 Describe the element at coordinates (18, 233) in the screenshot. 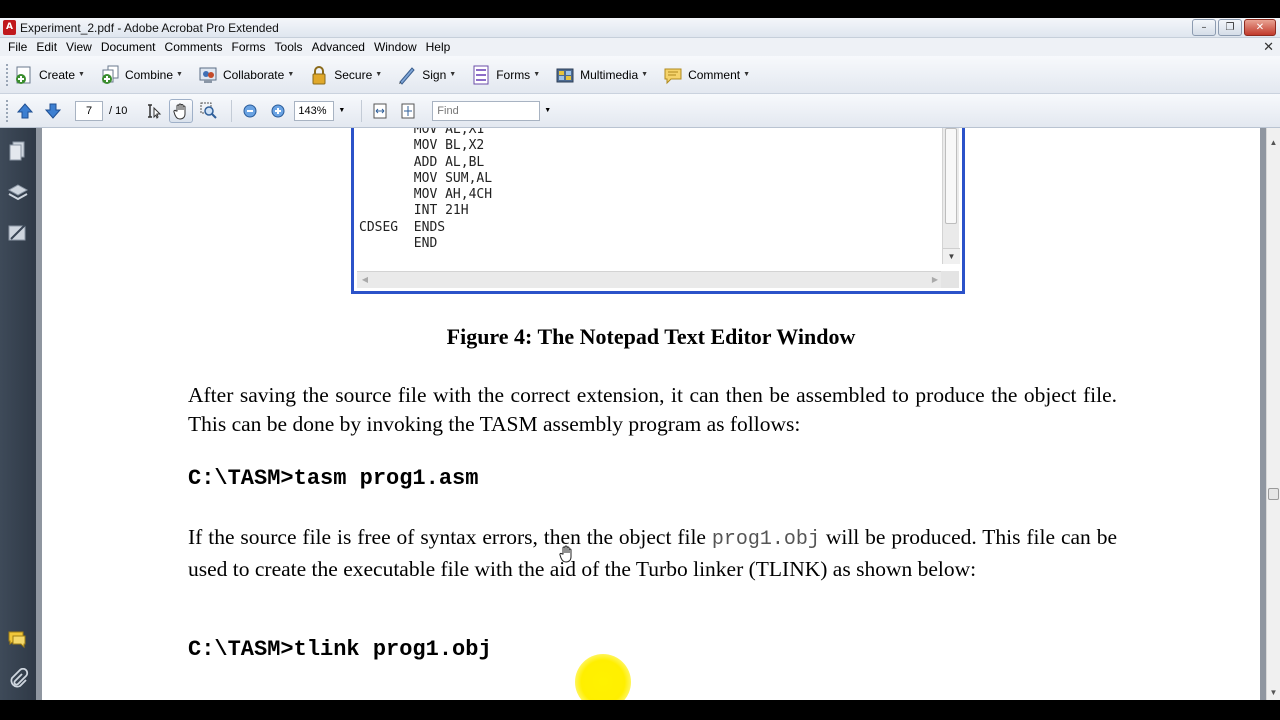

I see `signatures-icon` at that location.